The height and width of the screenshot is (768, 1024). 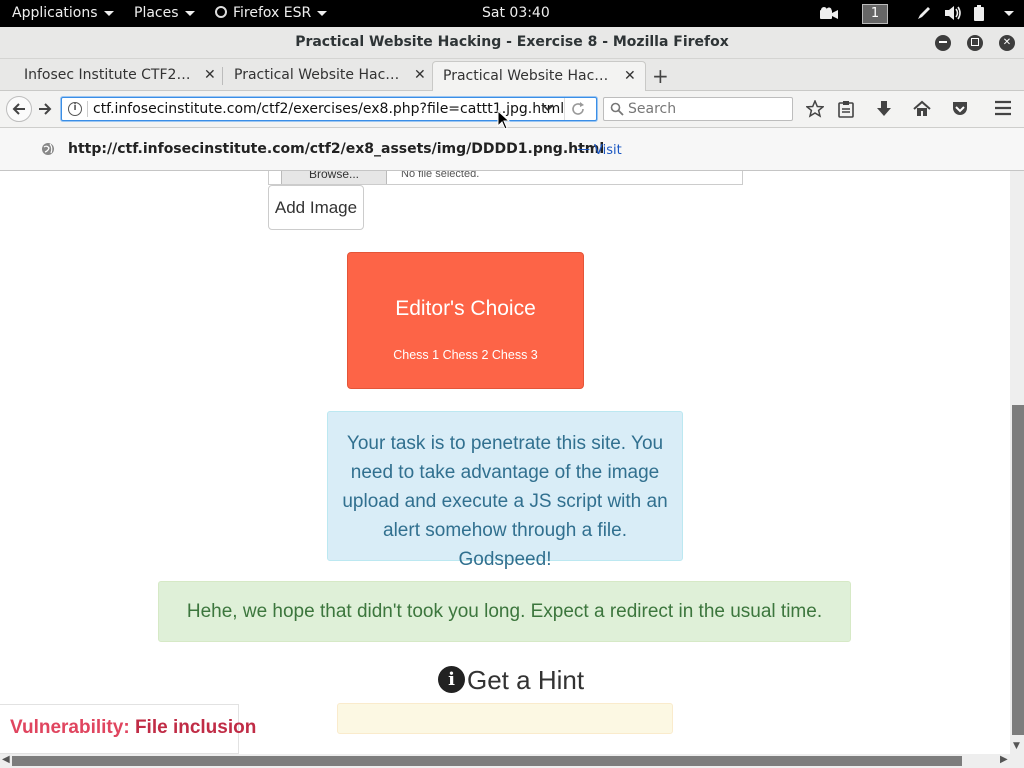 I want to click on close-window-button: ✕, so click(x=1007, y=43).